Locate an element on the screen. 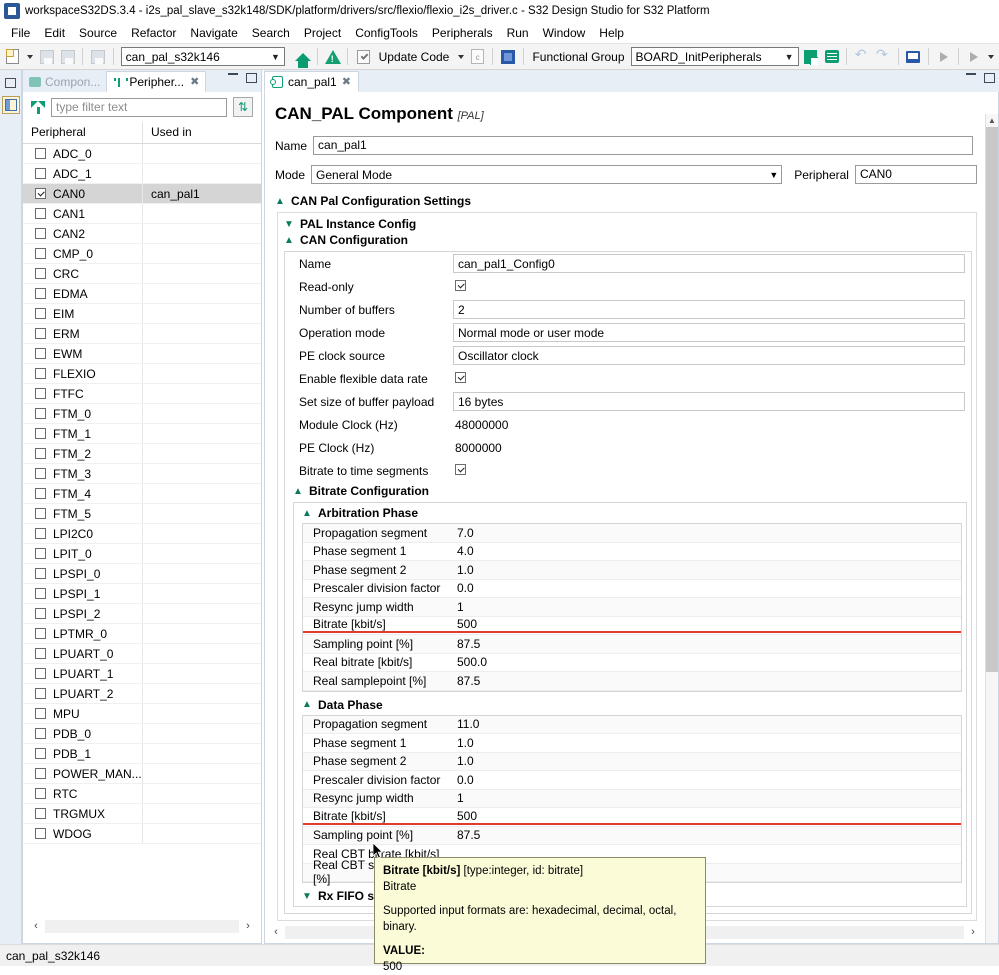  table-row: ADC_1 is located at coordinates (142, 174).